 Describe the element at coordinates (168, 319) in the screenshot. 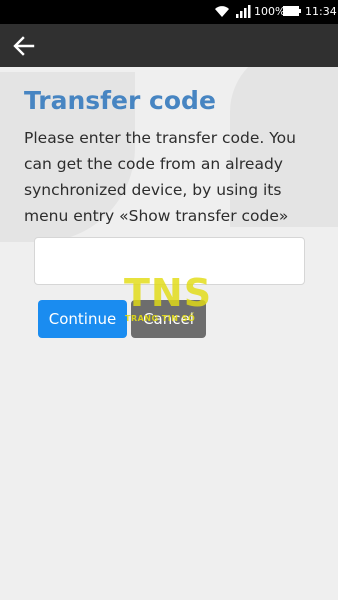

I see `cancel-button: Cancel` at that location.